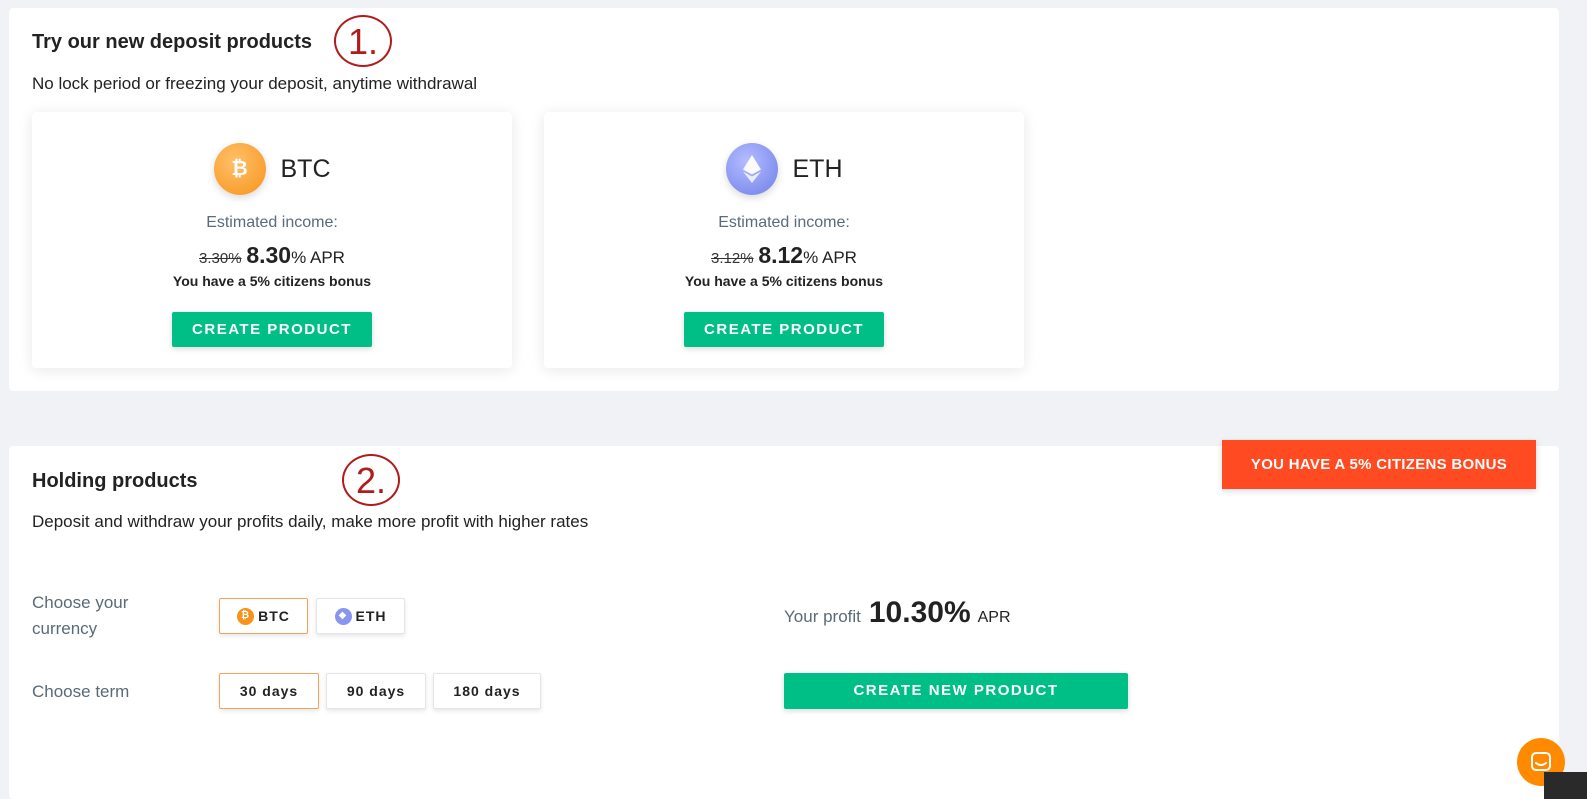 This screenshot has width=1587, height=799. Describe the element at coordinates (784, 169) in the screenshot. I see `eth-coin-header: ETH` at that location.